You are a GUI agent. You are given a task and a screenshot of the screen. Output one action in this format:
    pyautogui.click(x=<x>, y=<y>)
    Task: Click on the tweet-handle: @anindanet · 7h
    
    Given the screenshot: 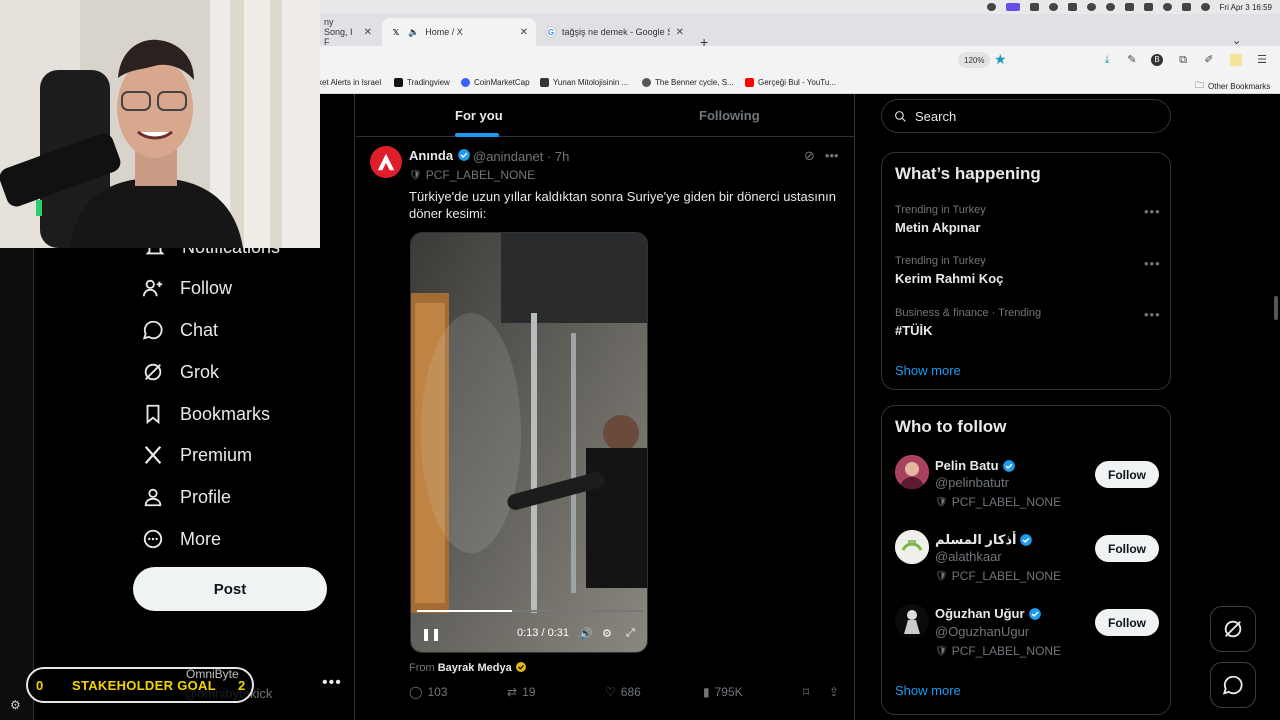 What is the action you would take?
    pyautogui.click(x=521, y=156)
    